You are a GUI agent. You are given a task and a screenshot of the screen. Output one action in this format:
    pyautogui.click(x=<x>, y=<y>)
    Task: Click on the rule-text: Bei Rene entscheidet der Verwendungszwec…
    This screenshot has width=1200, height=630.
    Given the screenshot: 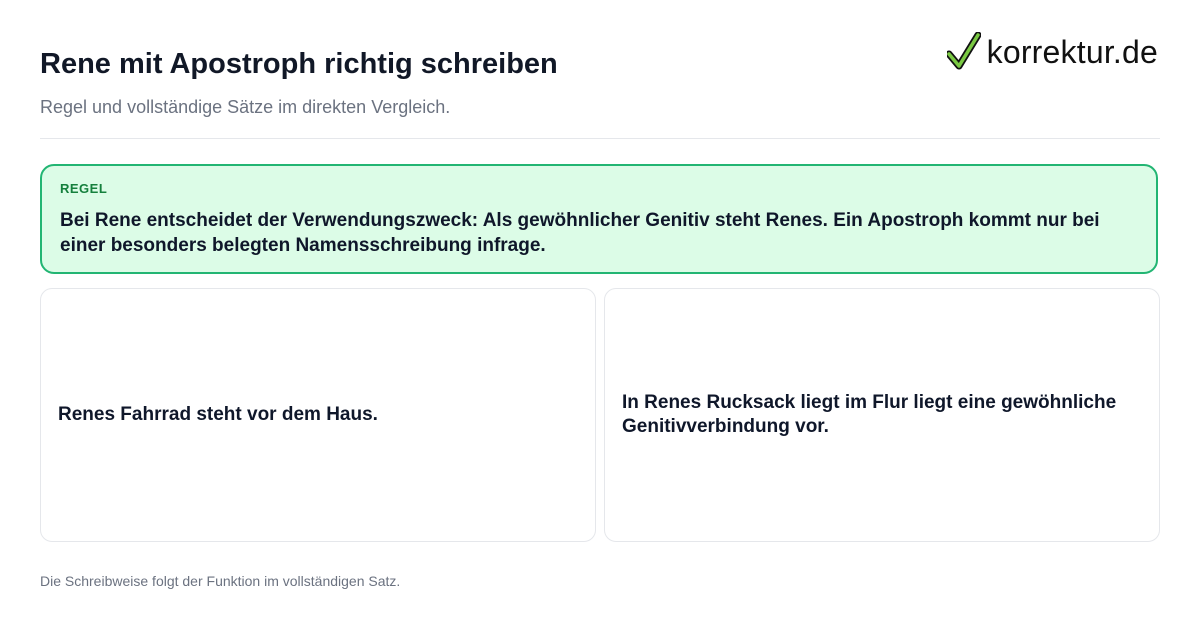 What is the action you would take?
    pyautogui.click(x=580, y=233)
    